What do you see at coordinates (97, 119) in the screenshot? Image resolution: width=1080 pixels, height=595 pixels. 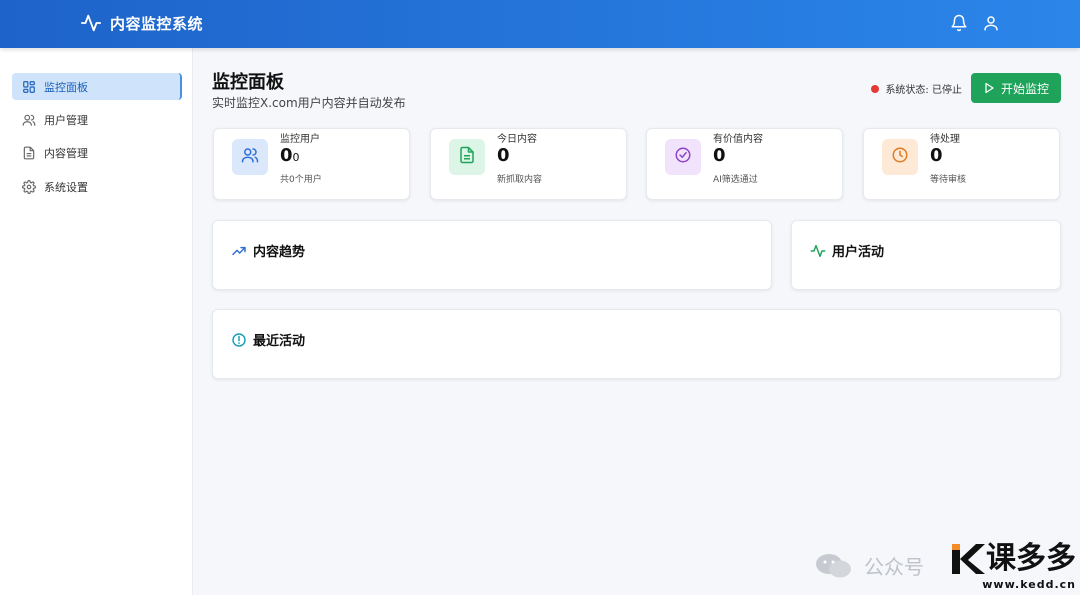 I see `sidebar-item-users: 用户管理` at bounding box center [97, 119].